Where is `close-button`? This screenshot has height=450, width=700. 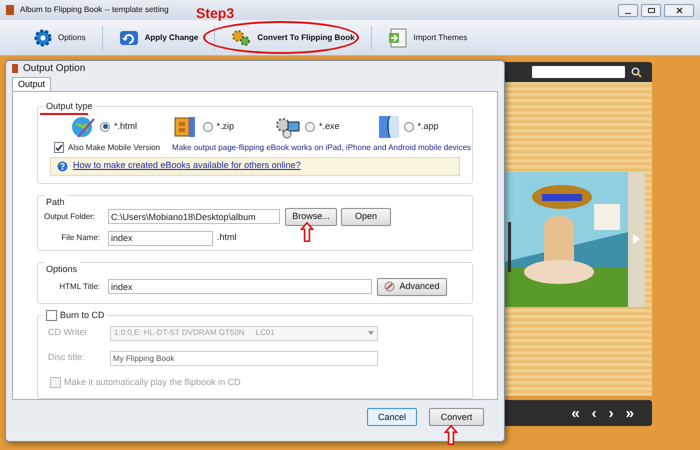
close-button is located at coordinates (679, 10).